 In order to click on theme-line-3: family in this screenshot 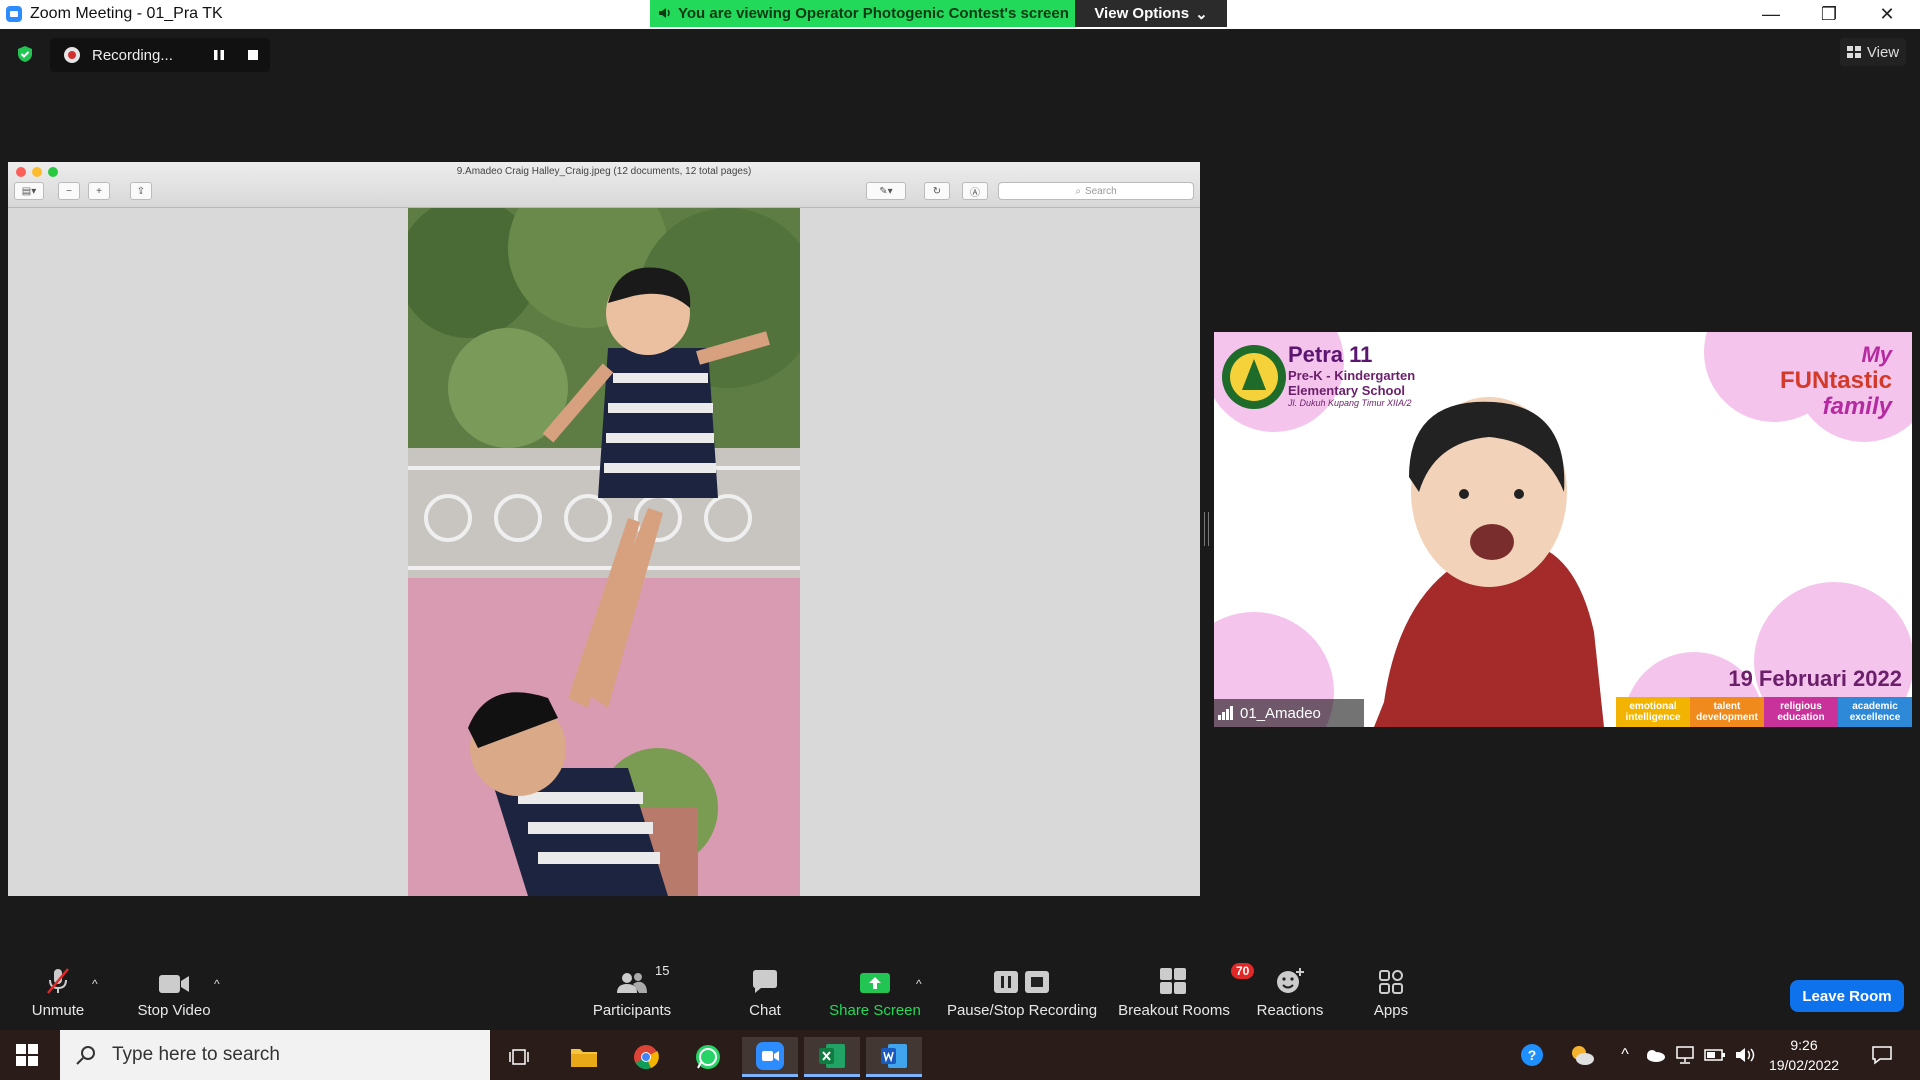, I will do `click(1857, 406)`.